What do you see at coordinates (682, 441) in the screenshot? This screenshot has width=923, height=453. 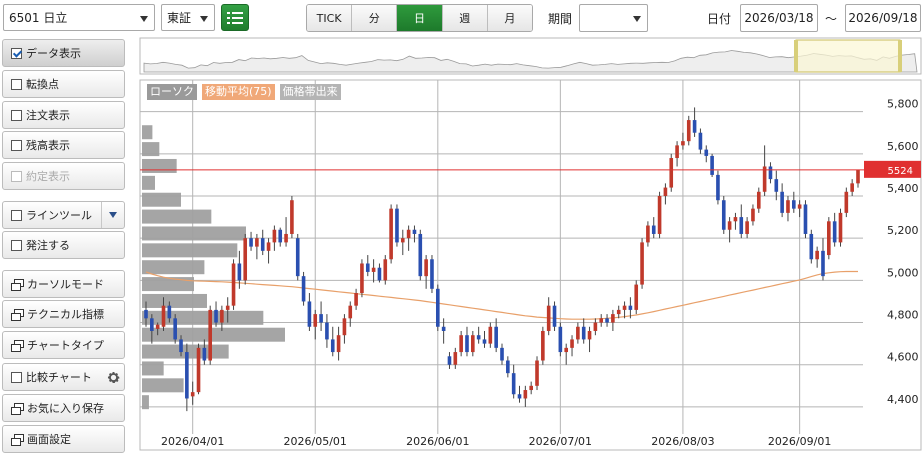 I see `x-axis-tick-label: 2026/08/03` at bounding box center [682, 441].